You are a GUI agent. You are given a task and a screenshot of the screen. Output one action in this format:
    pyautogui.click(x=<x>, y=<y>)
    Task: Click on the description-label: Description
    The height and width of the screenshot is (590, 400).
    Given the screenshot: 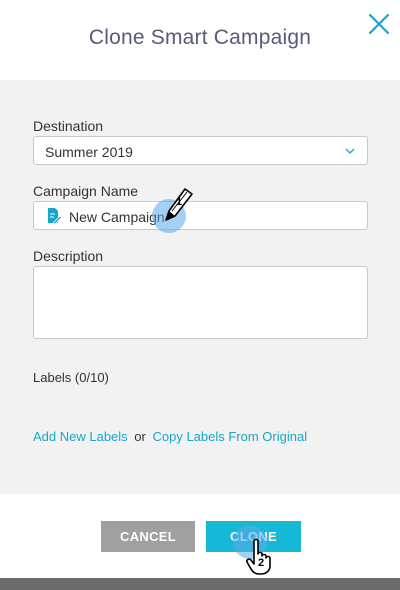 What is the action you would take?
    pyautogui.click(x=68, y=256)
    